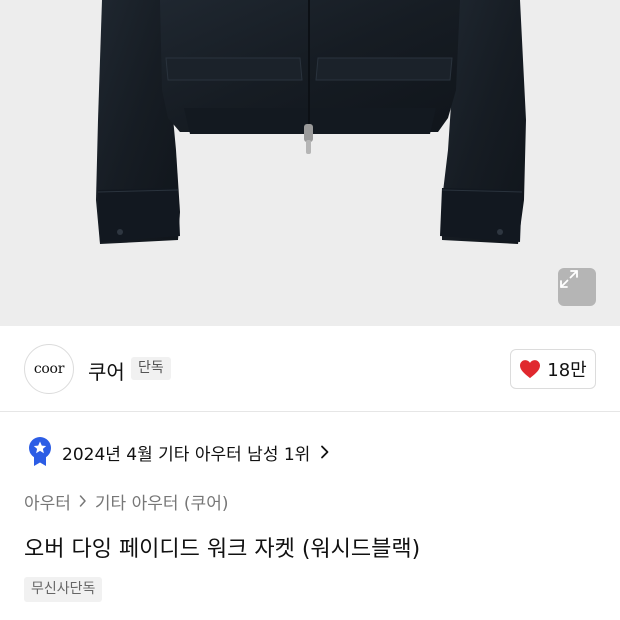  What do you see at coordinates (47, 501) in the screenshot?
I see `breadcrumb-category: 아우터` at bounding box center [47, 501].